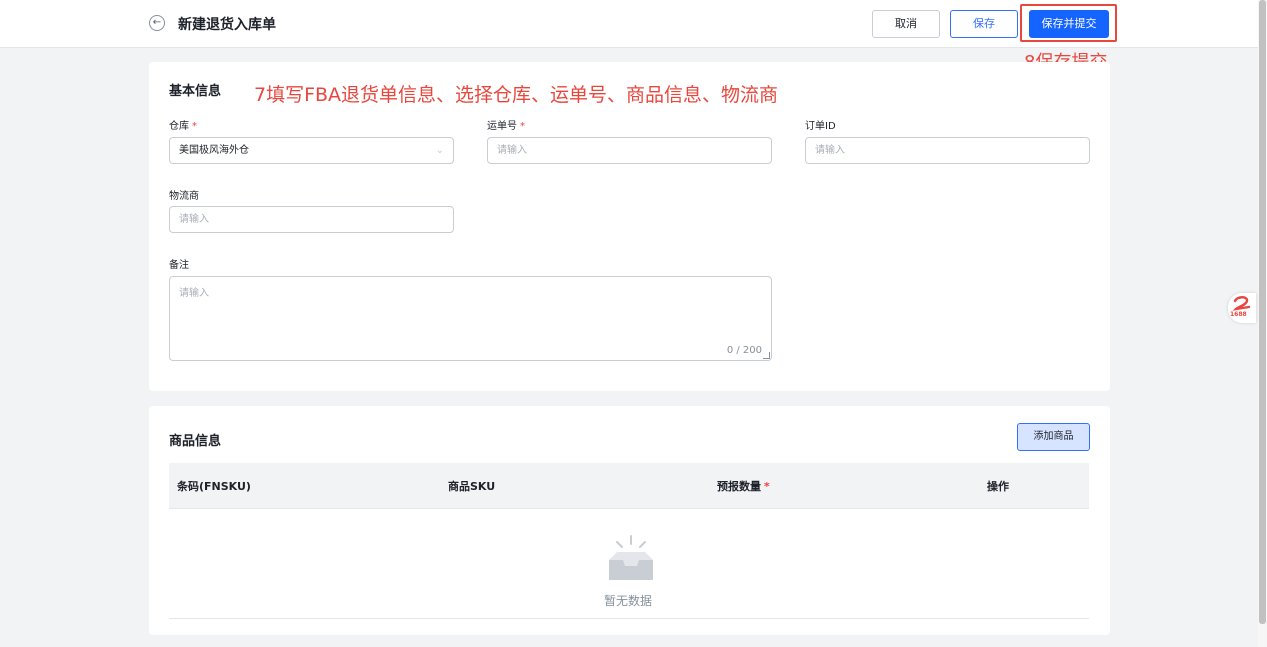  What do you see at coordinates (227, 25) in the screenshot?
I see `page-title: 新建退货入库单` at bounding box center [227, 25].